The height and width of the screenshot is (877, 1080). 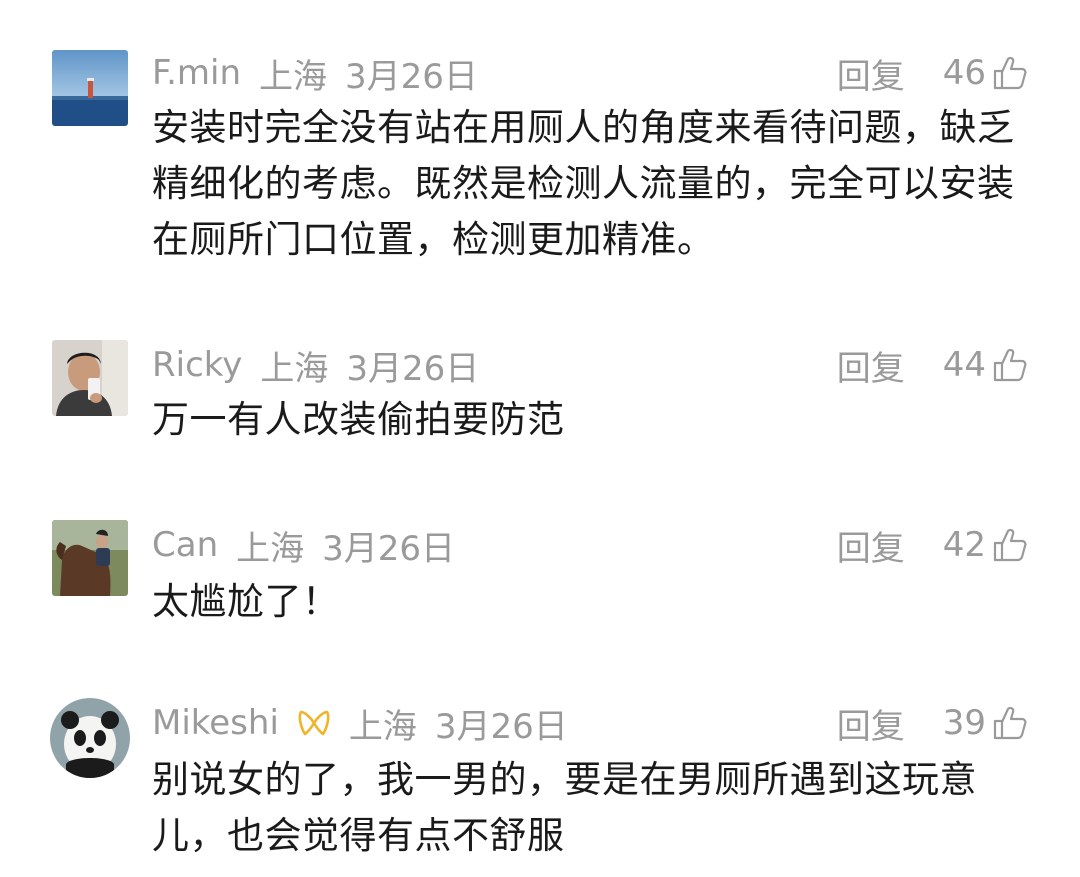 I want to click on comment-actions: 回复 44, so click(x=932, y=365).